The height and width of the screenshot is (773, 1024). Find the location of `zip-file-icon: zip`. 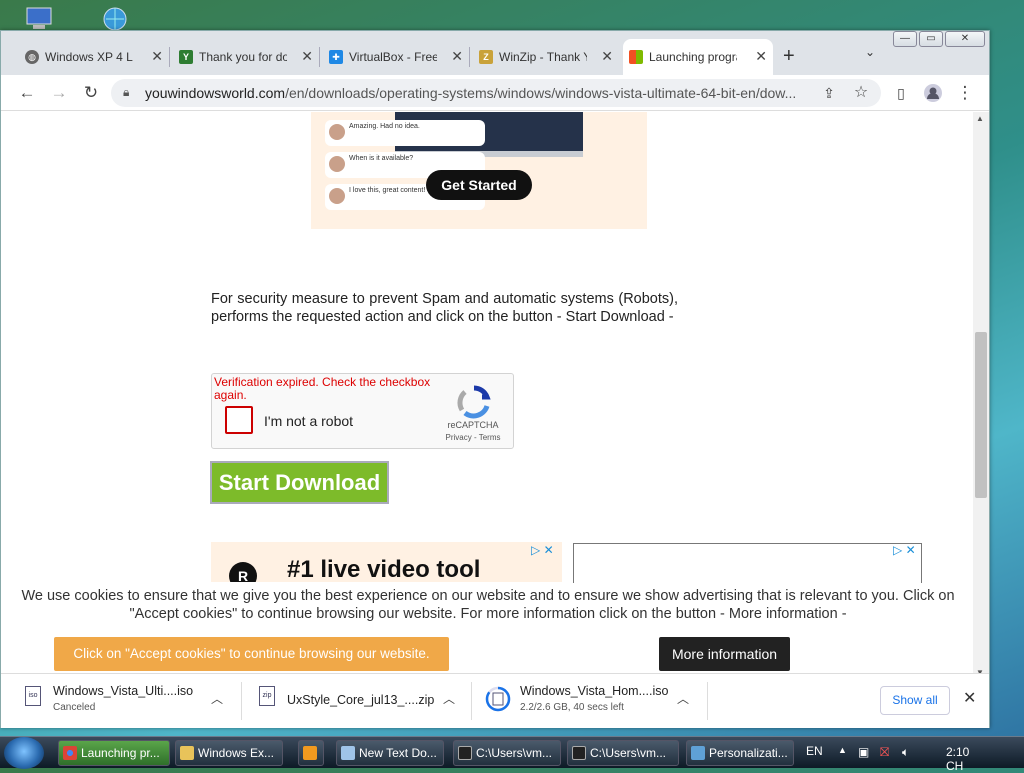

zip-file-icon: zip is located at coordinates (267, 696).